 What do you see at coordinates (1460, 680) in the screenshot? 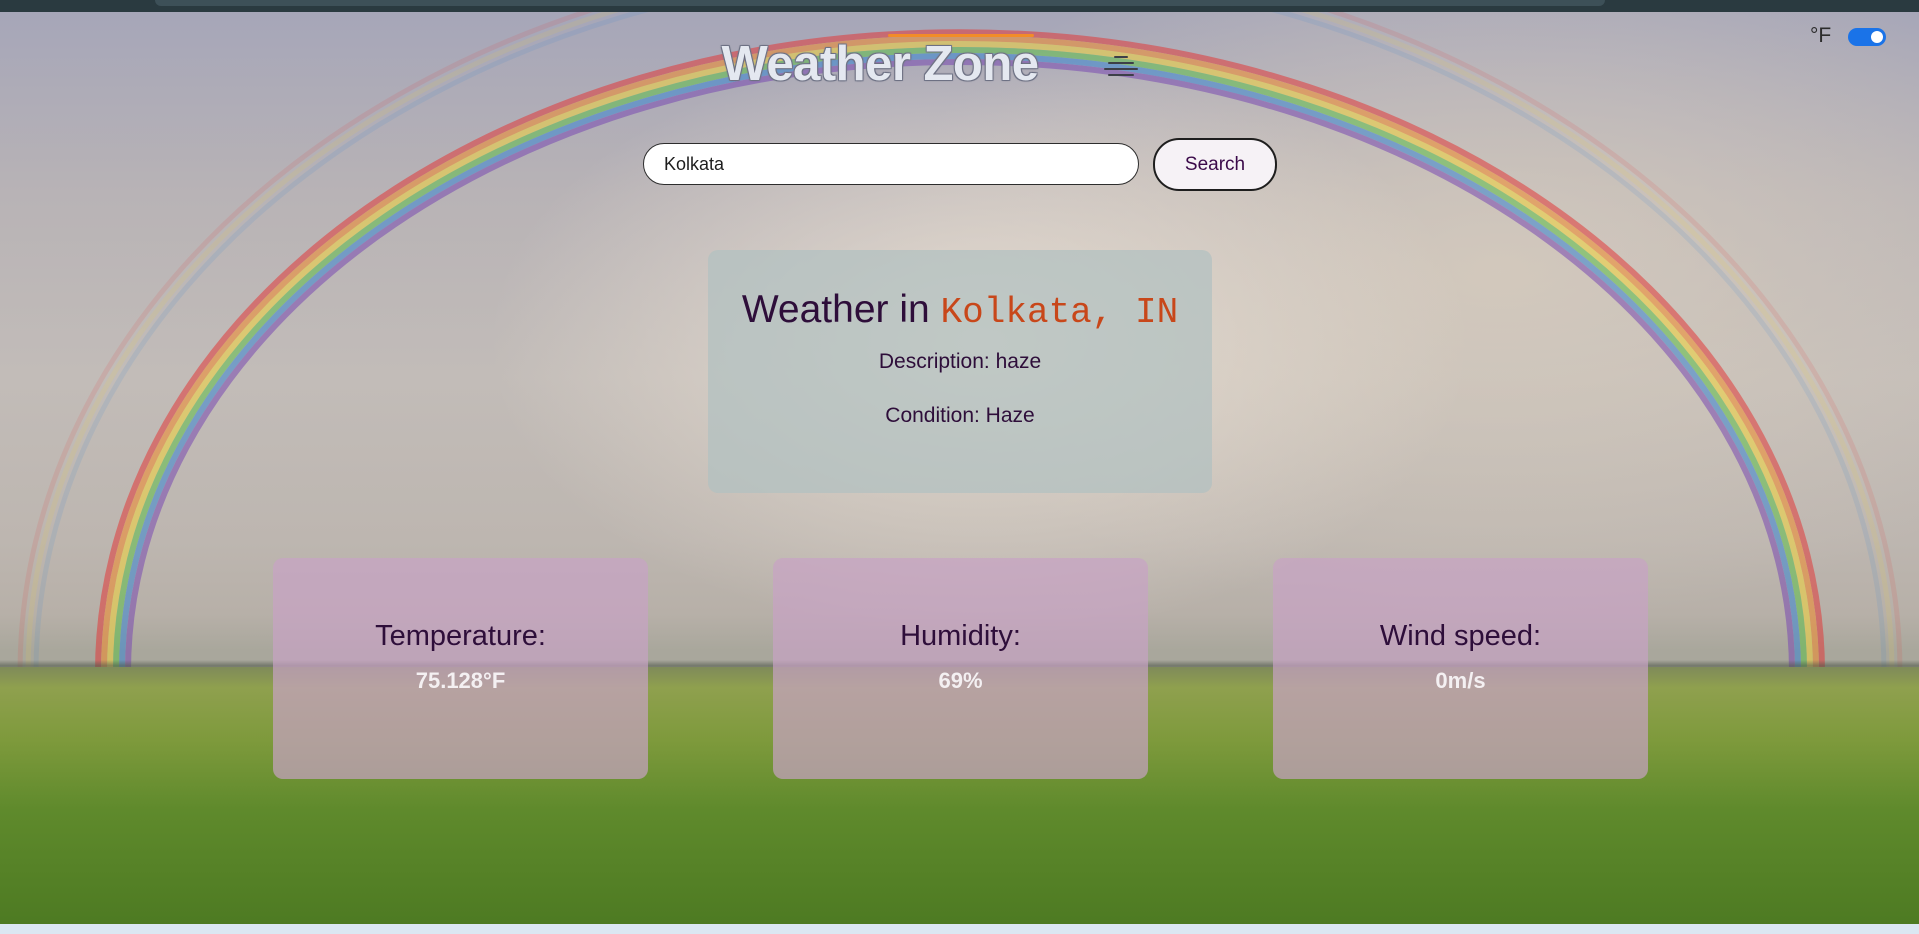
I see `wind-speed-value: 0m/s` at bounding box center [1460, 680].